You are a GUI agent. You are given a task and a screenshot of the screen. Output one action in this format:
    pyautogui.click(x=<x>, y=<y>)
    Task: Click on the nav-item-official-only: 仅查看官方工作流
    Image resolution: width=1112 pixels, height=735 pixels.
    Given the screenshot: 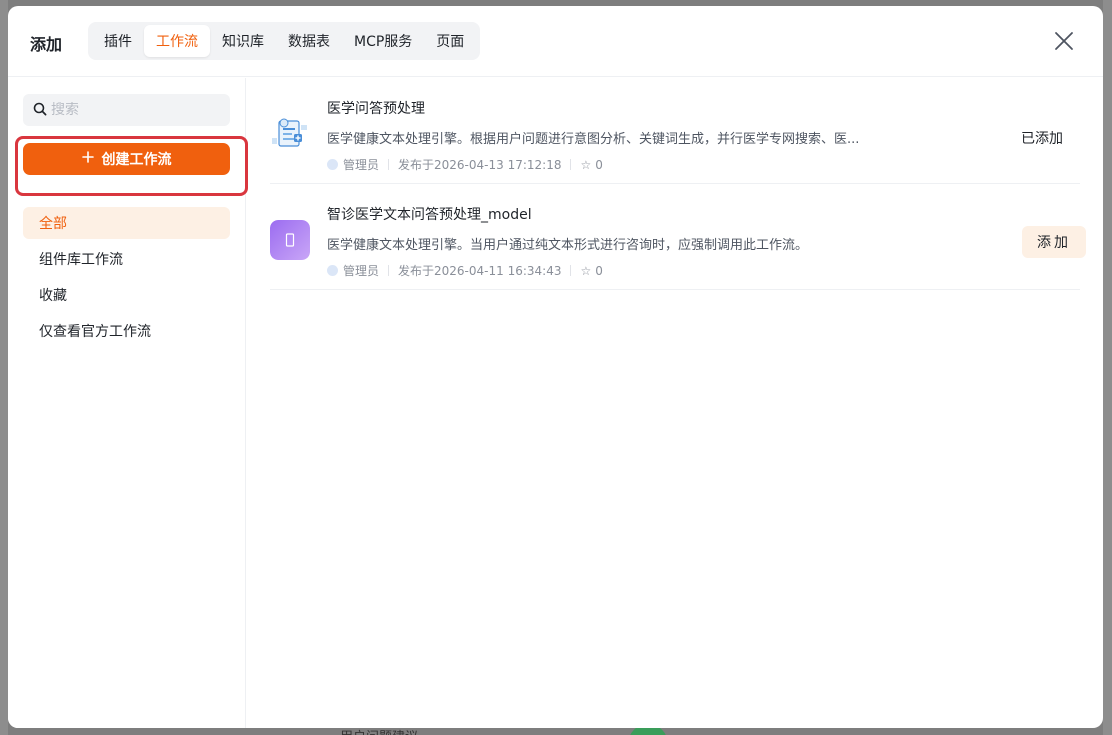 What is the action you would take?
    pyautogui.click(x=126, y=331)
    